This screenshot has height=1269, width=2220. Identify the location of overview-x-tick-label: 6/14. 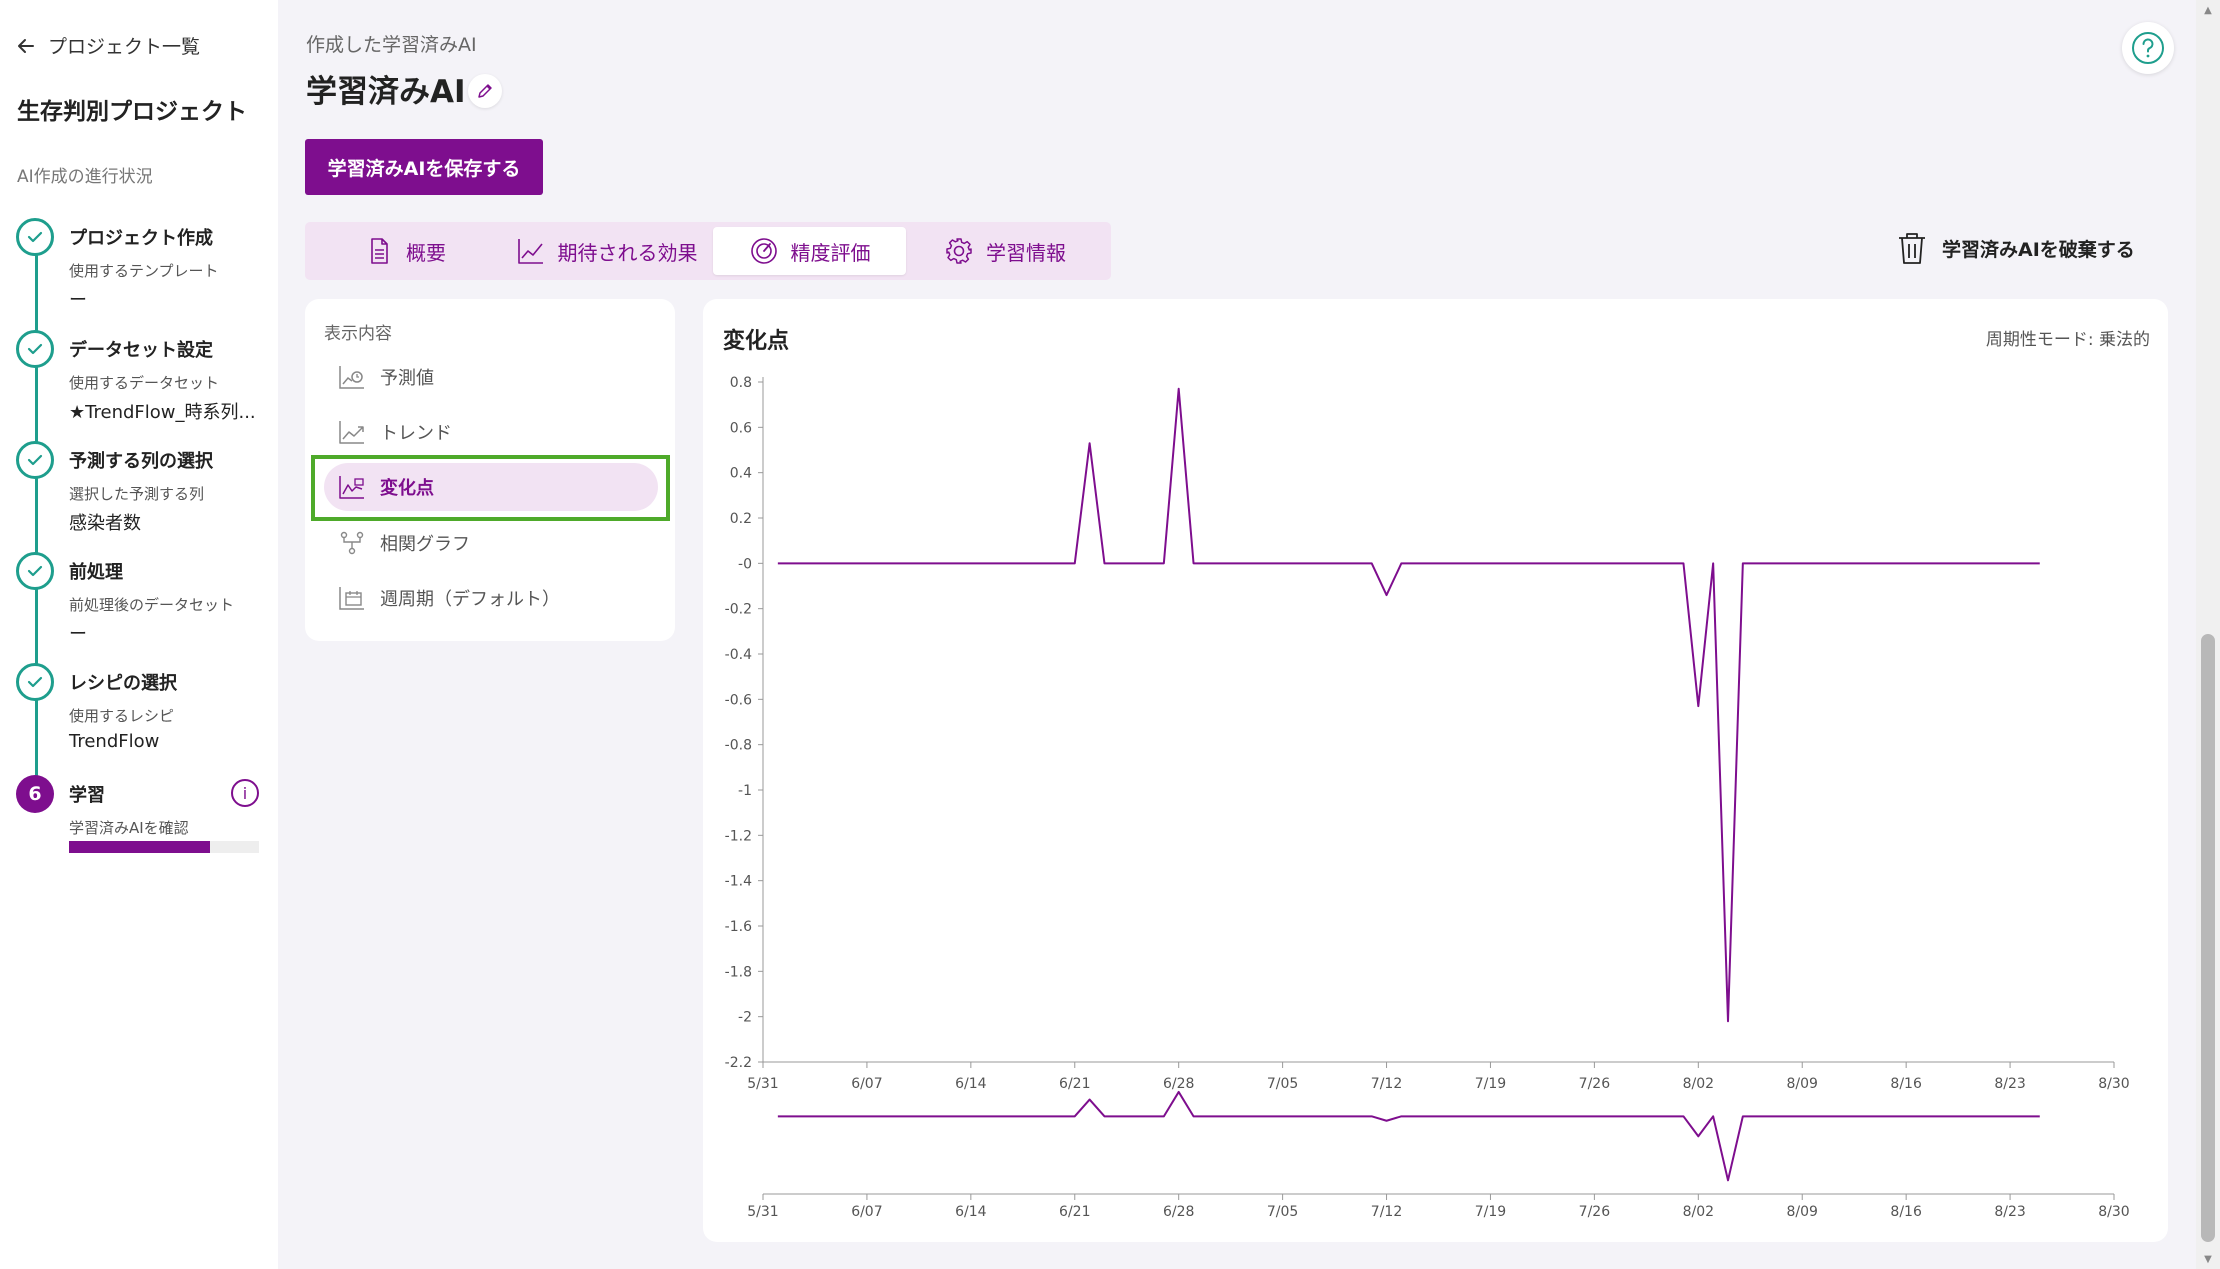
(971, 1212).